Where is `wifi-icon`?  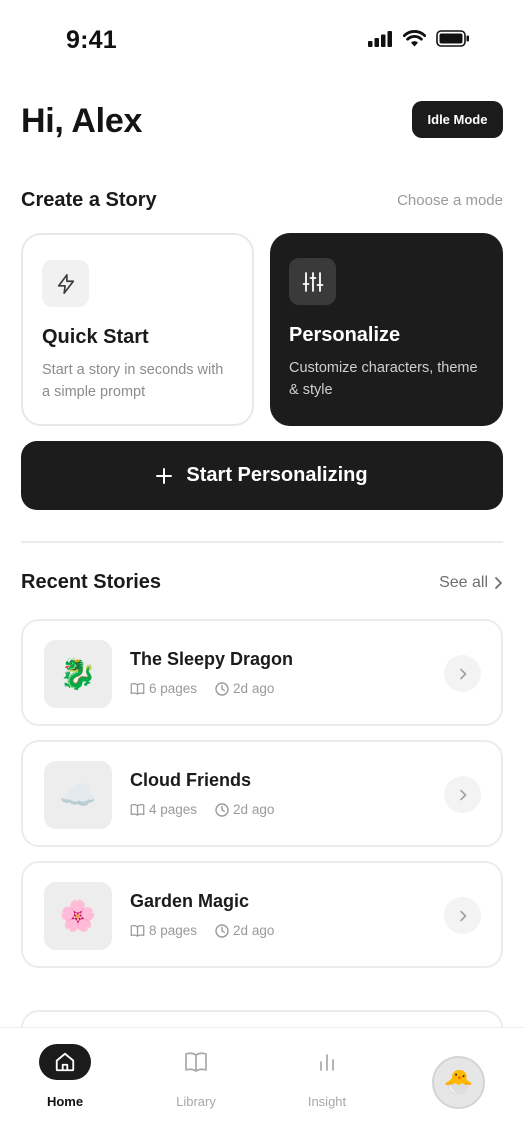 wifi-icon is located at coordinates (414, 38).